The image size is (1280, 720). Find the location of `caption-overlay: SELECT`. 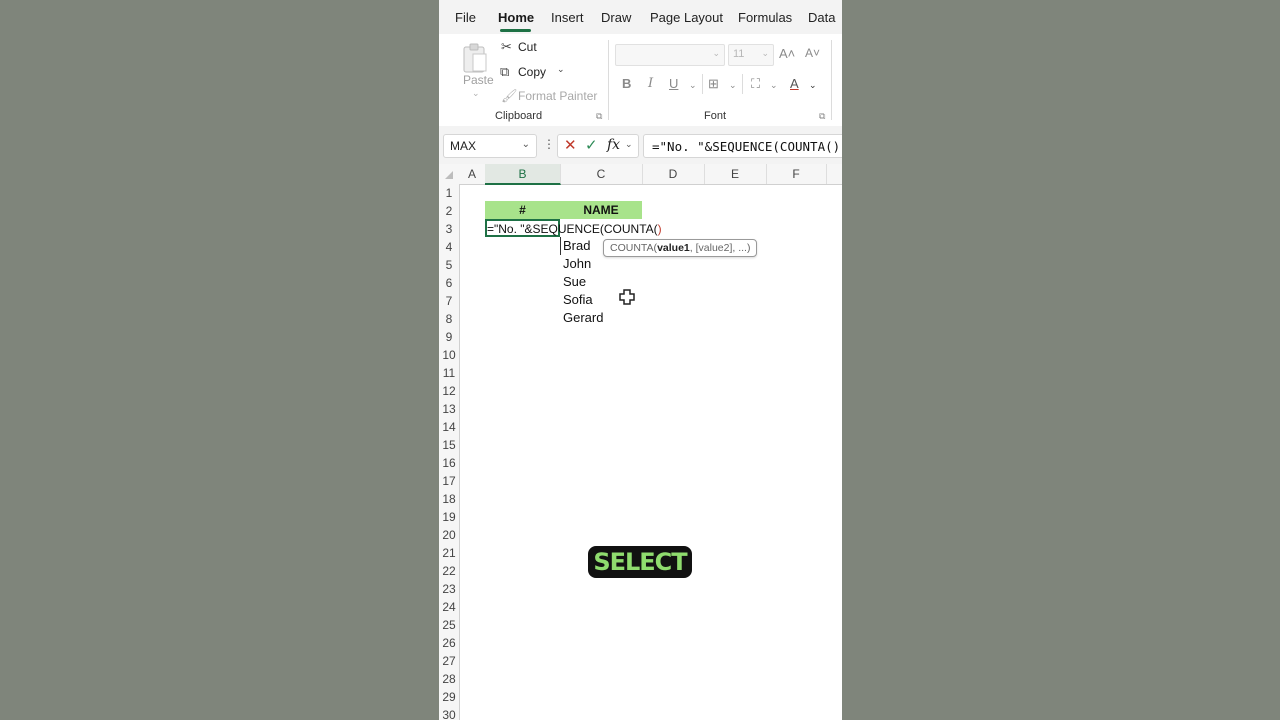

caption-overlay: SELECT is located at coordinates (640, 562).